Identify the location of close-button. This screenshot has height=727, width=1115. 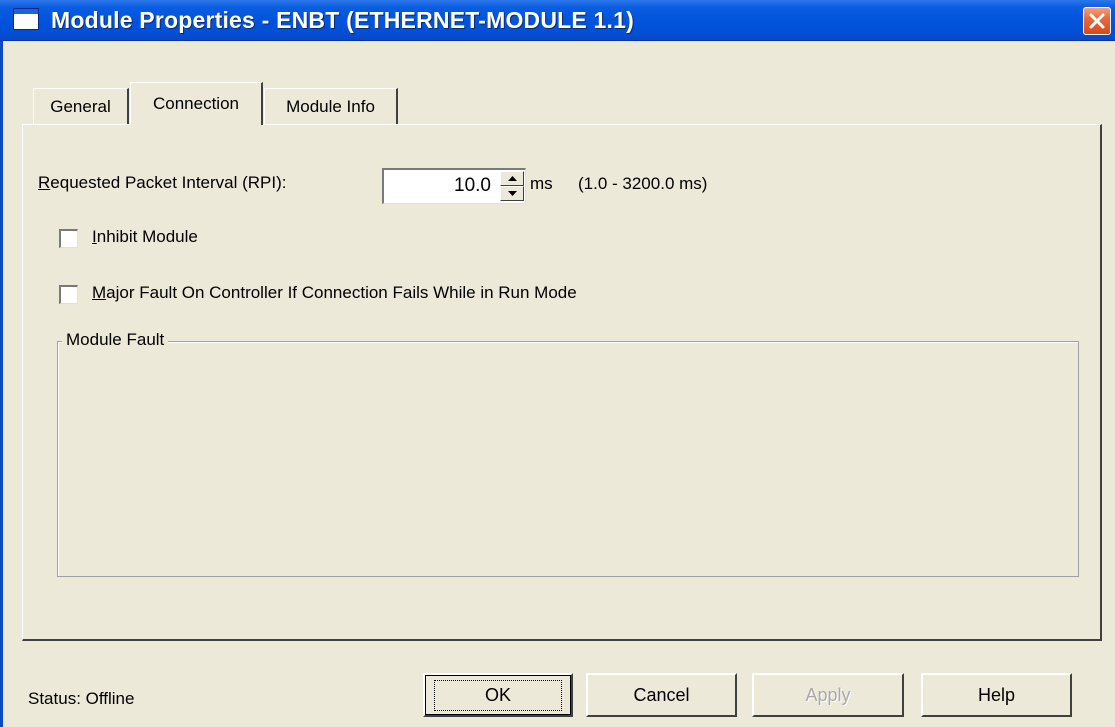
(1097, 21).